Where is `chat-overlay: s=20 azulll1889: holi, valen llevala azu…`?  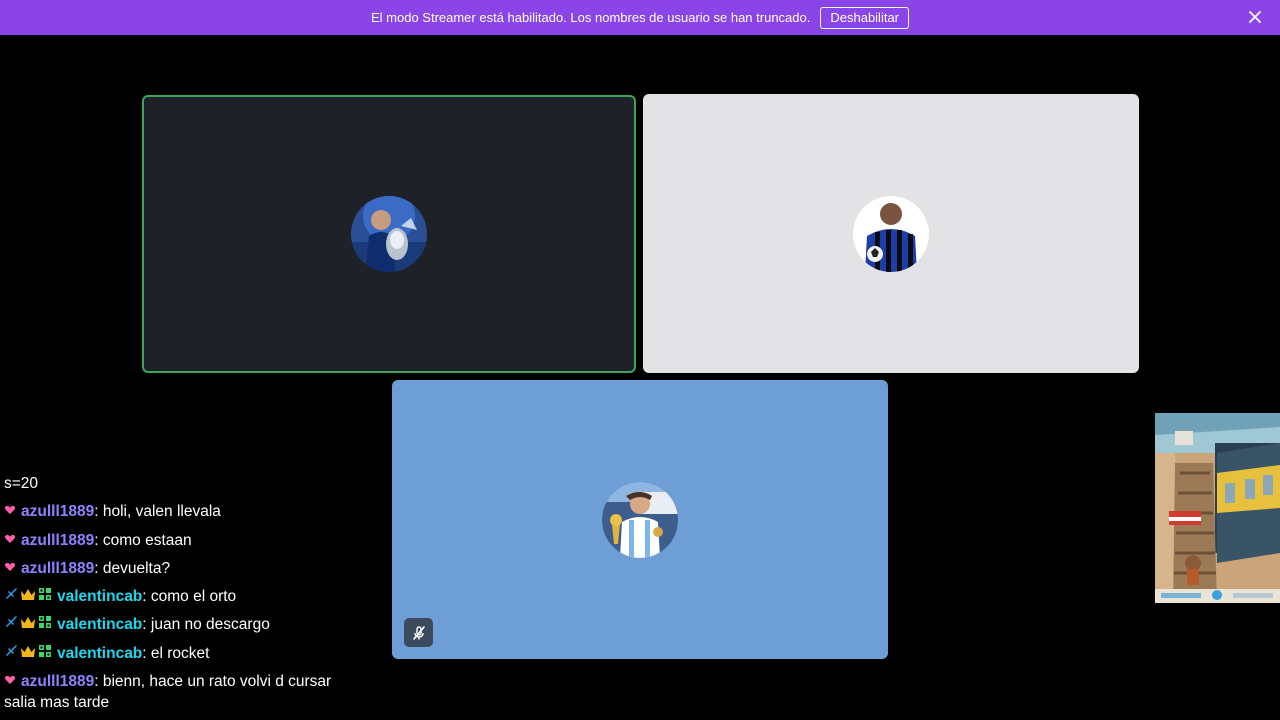
chat-overlay: s=20 azulll1889: holi, valen llevala azu… is located at coordinates (194, 592).